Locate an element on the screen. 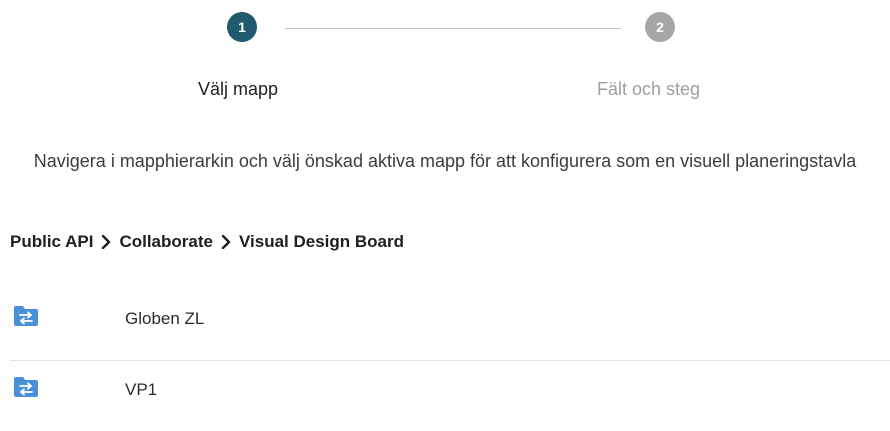  step-2-indicator: 2 is located at coordinates (660, 27).